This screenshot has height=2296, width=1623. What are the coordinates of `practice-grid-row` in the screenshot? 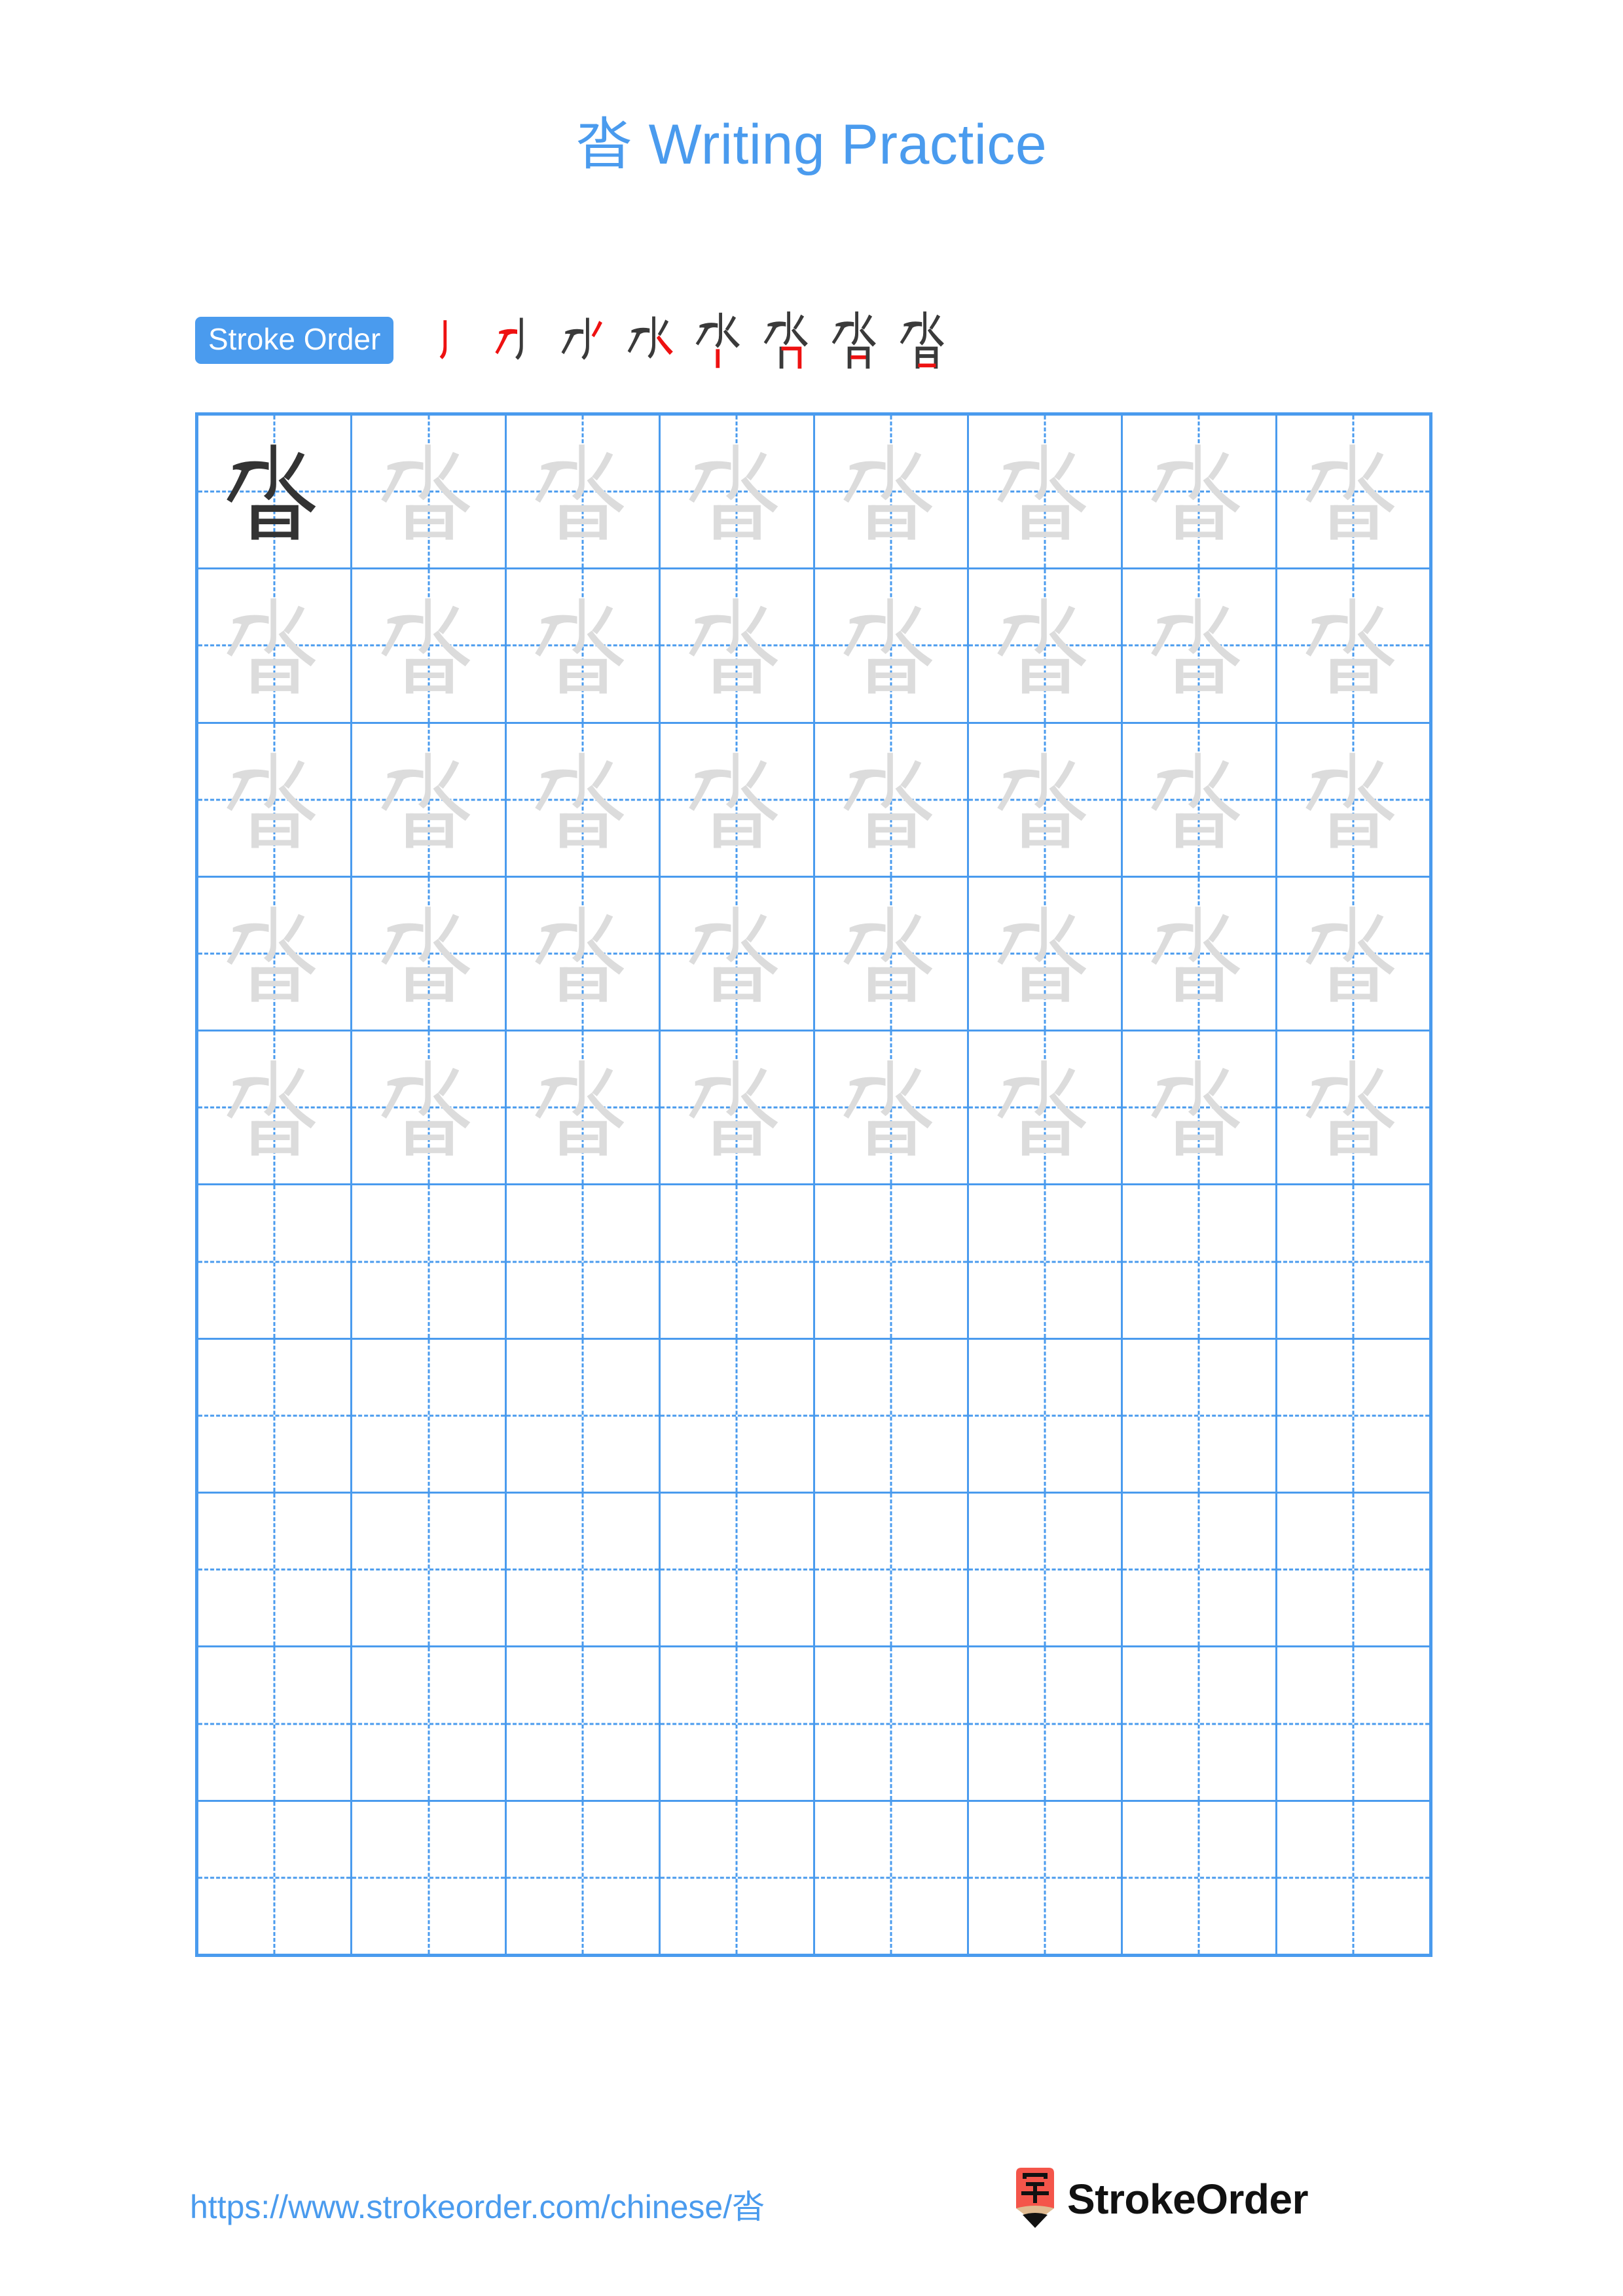 It's located at (813, 1262).